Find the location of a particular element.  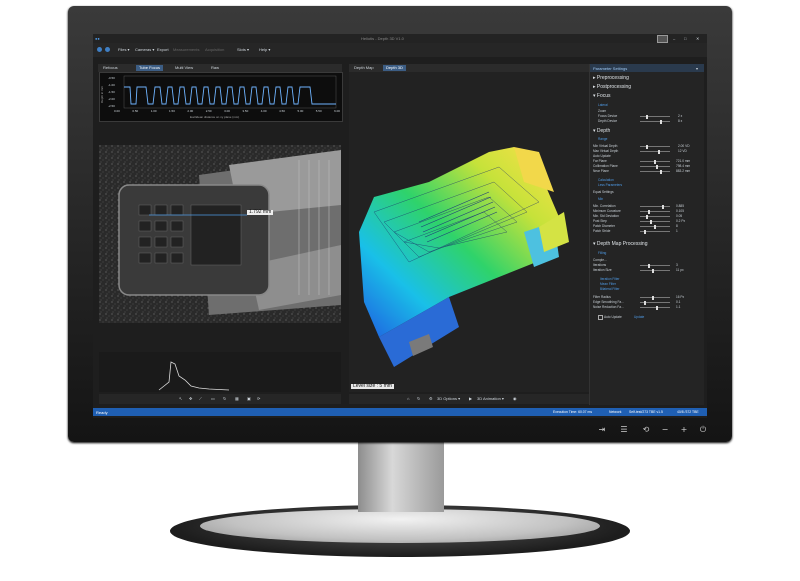

edge-smoothing-slider is located at coordinates (655, 302).